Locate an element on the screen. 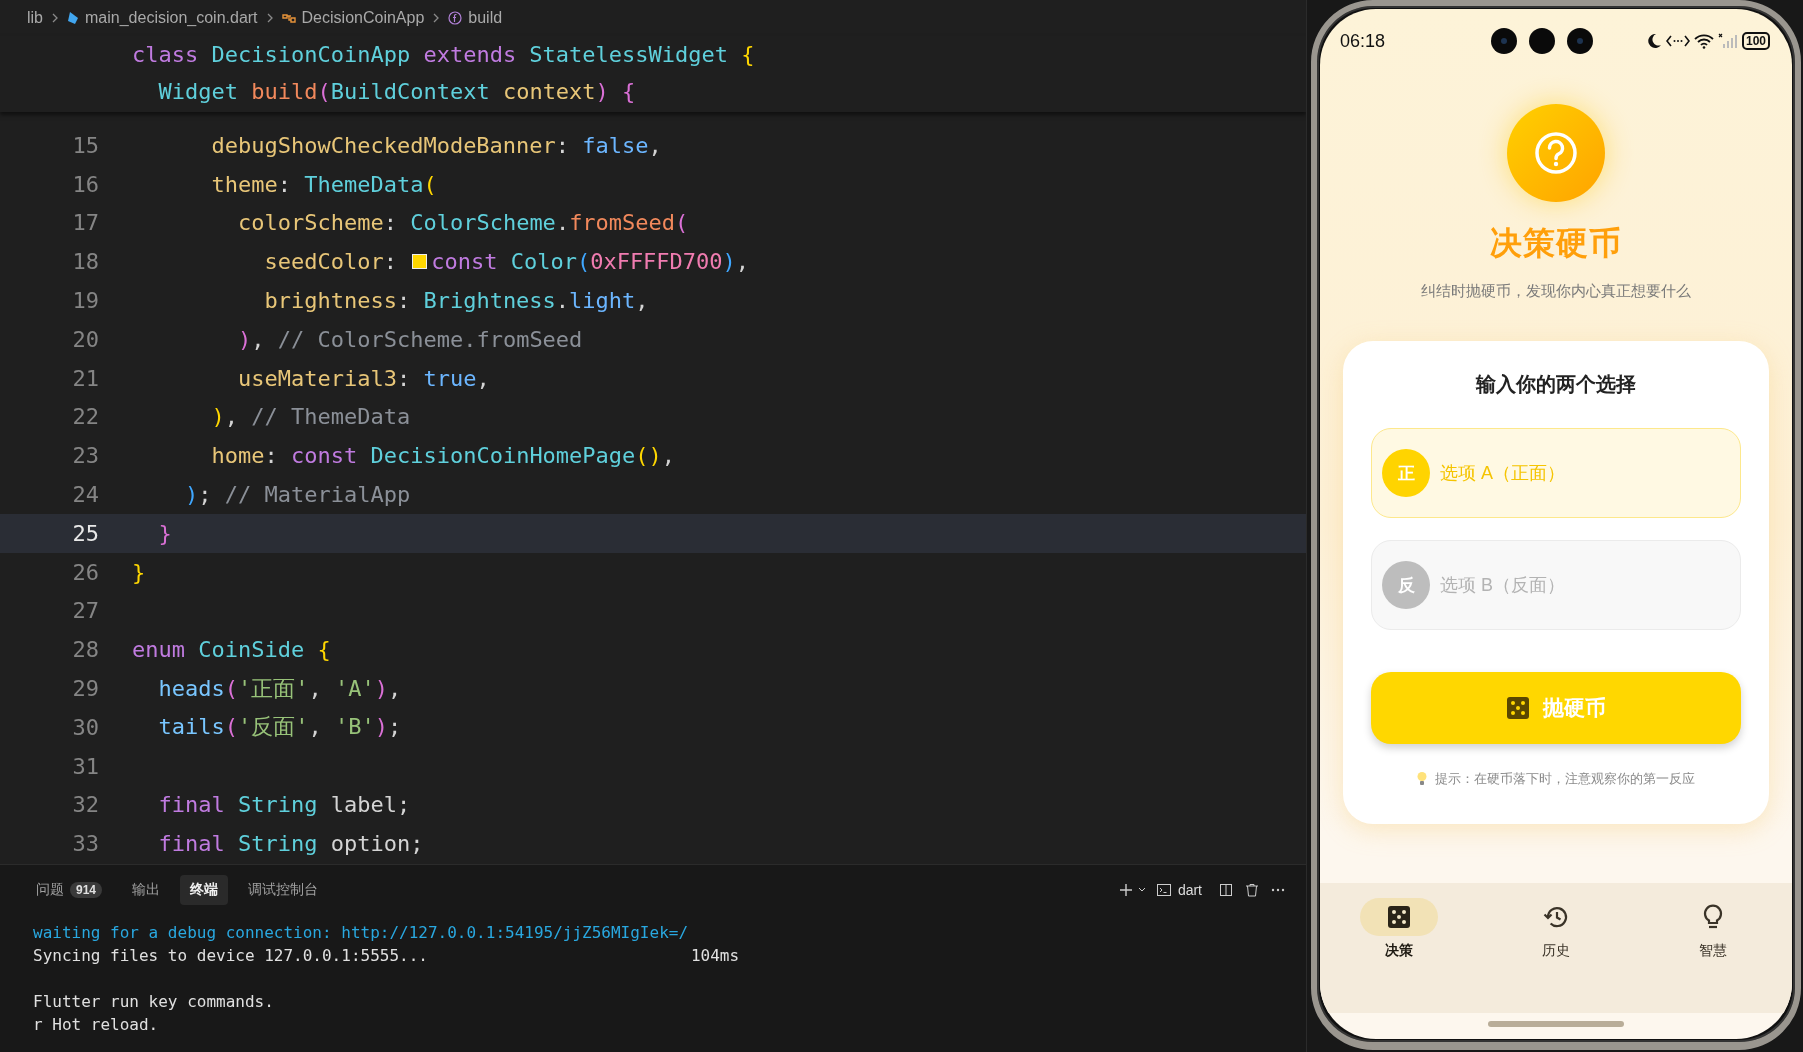 The height and width of the screenshot is (1052, 1803). side-badge: 反 is located at coordinates (1406, 585).